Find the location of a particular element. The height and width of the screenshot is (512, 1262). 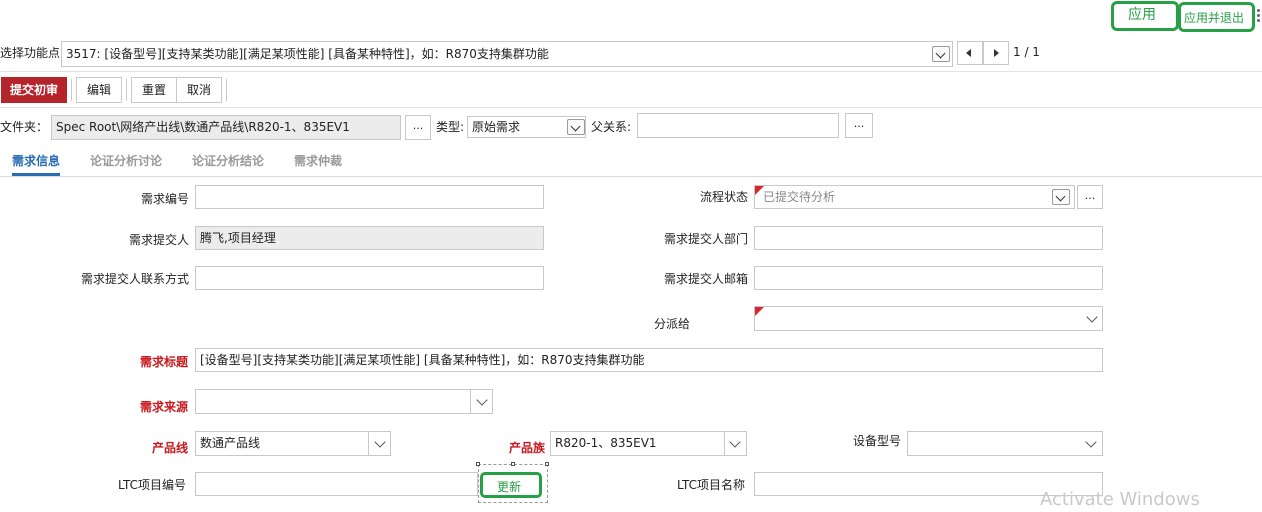

apply-exit-button: 应用并退出 is located at coordinates (1216, 17).